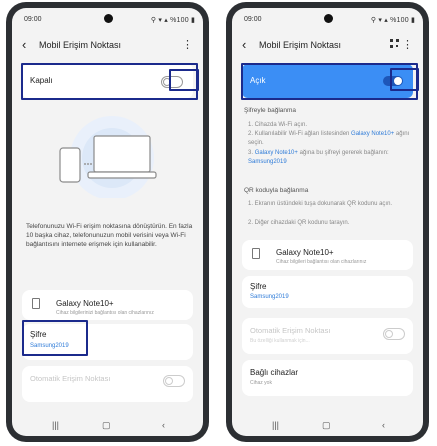  I want to click on highlight-box-password, so click(55, 338).